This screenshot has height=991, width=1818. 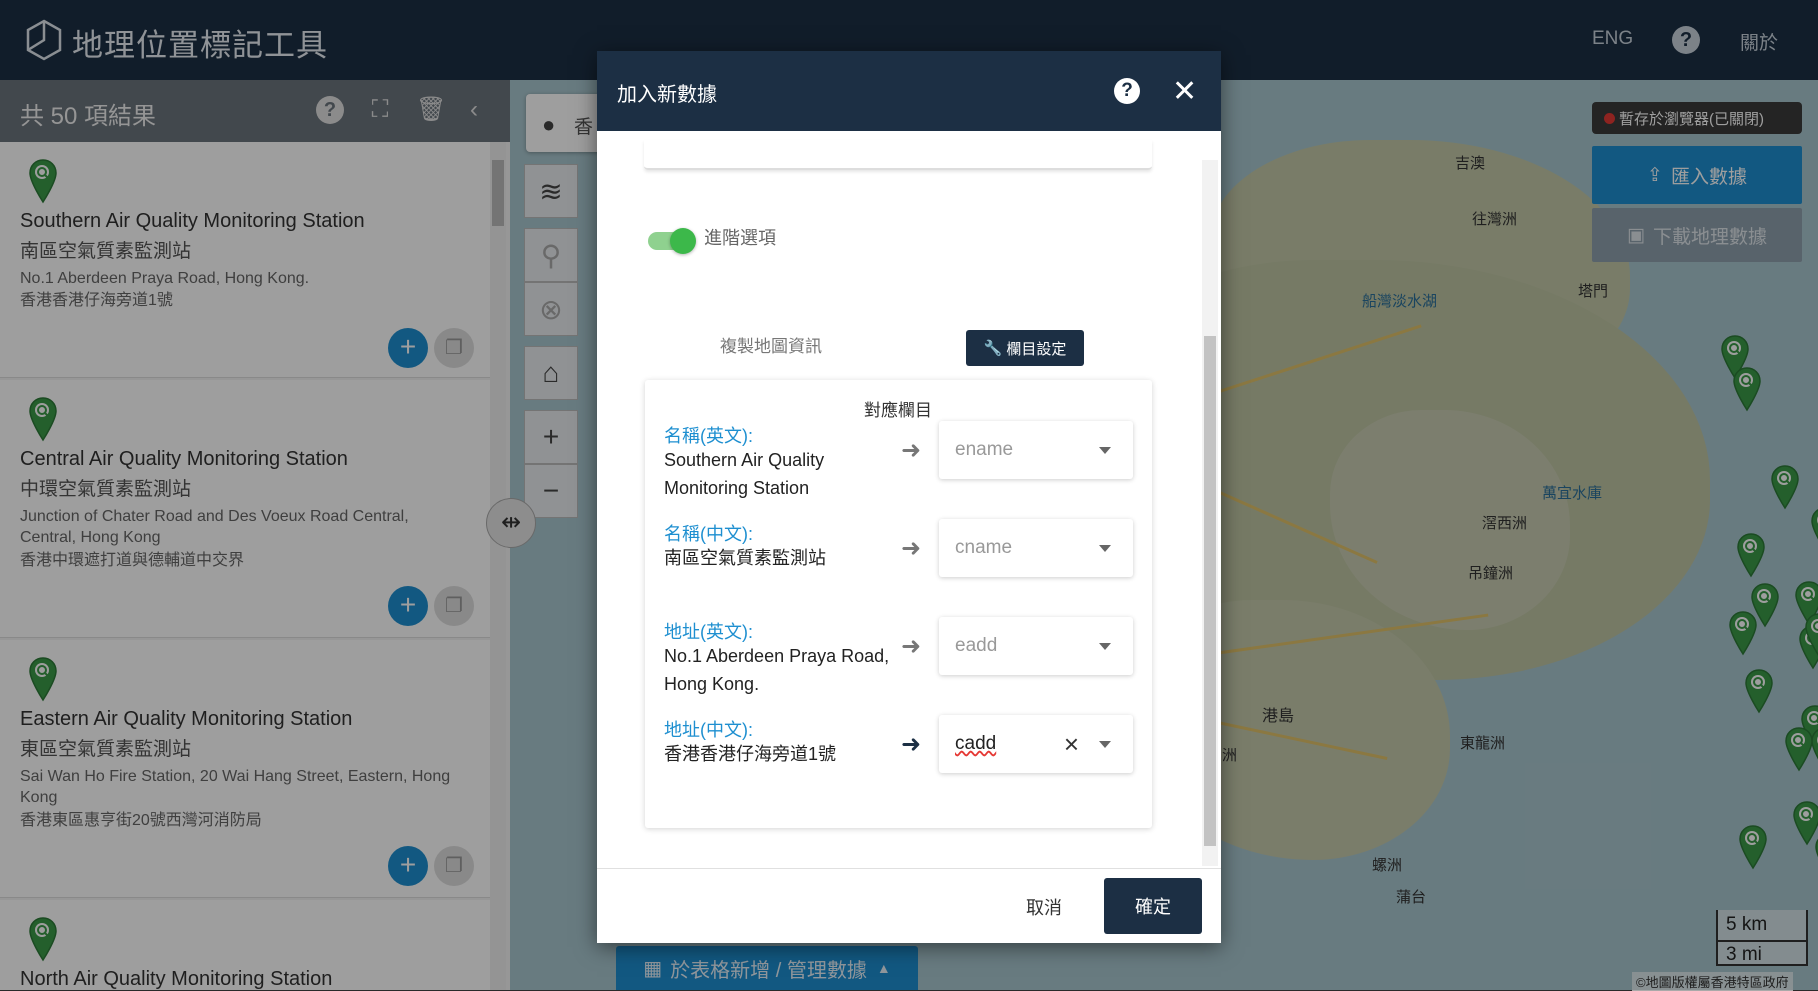 What do you see at coordinates (771, 344) in the screenshot?
I see `copy-map-info-tab: 複製地圖資訊` at bounding box center [771, 344].